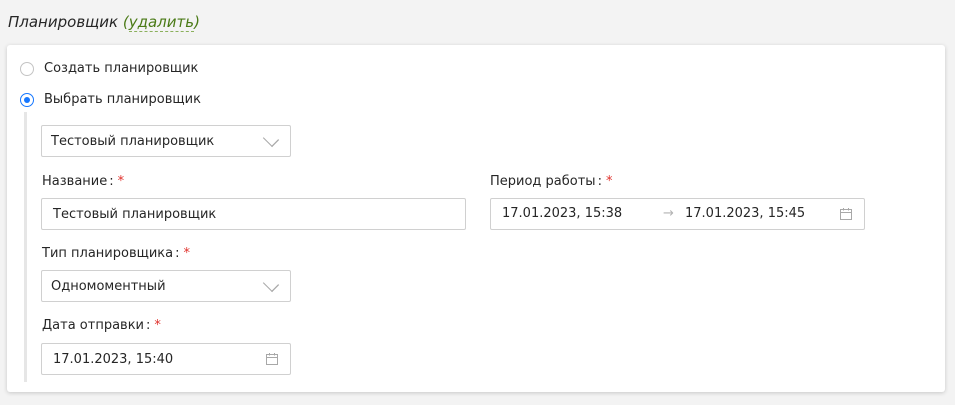 The width and height of the screenshot is (955, 405). Describe the element at coordinates (161, 22) in the screenshot. I see `delete-link: удалить` at that location.